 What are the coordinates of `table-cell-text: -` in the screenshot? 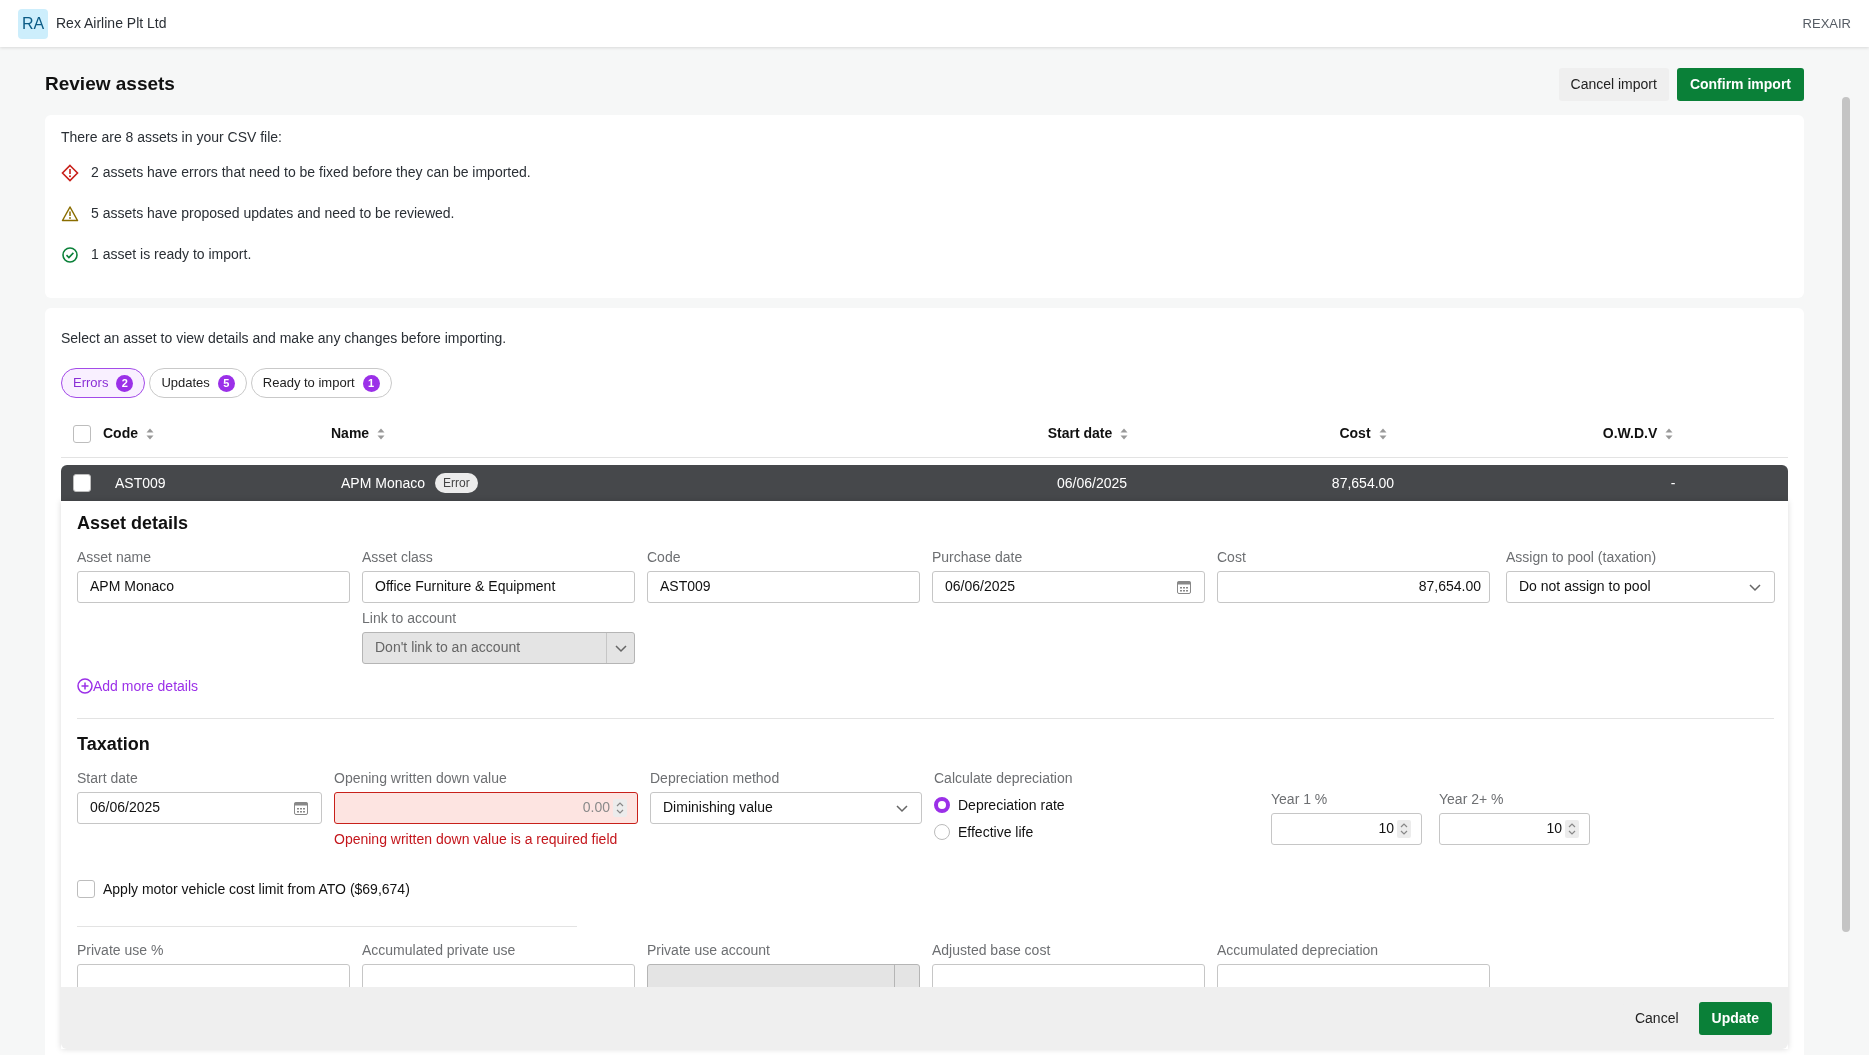 It's located at (1673, 483).